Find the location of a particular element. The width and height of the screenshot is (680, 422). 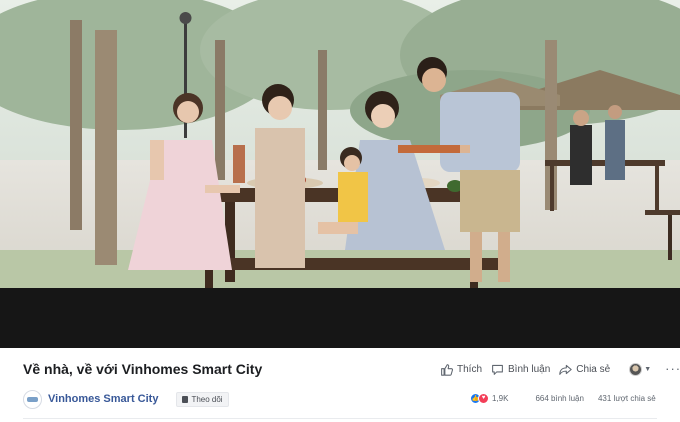

follow-icon is located at coordinates (185, 399).